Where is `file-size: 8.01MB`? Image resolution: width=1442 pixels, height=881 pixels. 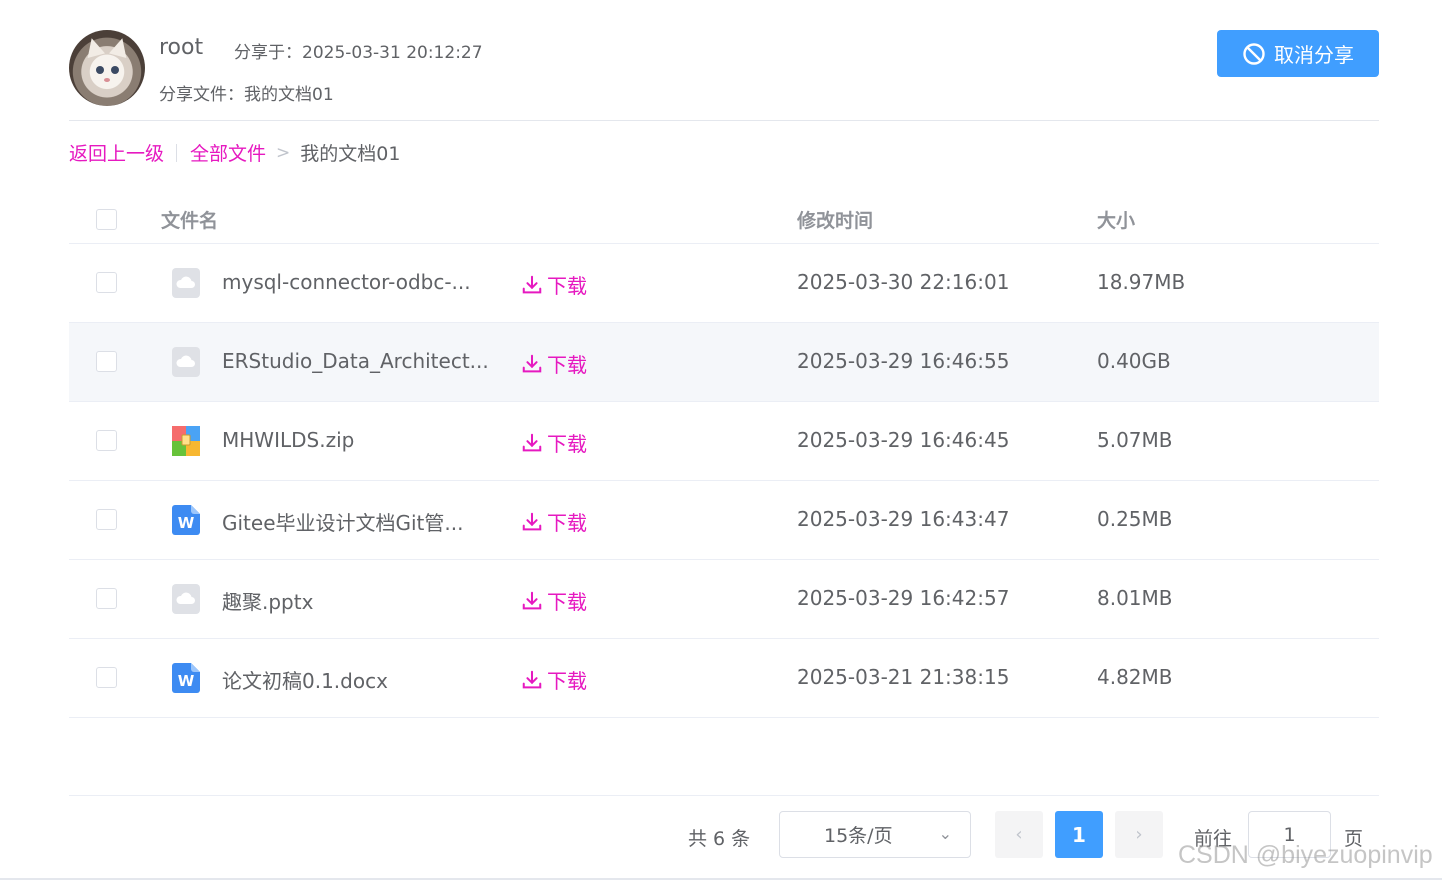
file-size: 8.01MB is located at coordinates (1135, 598).